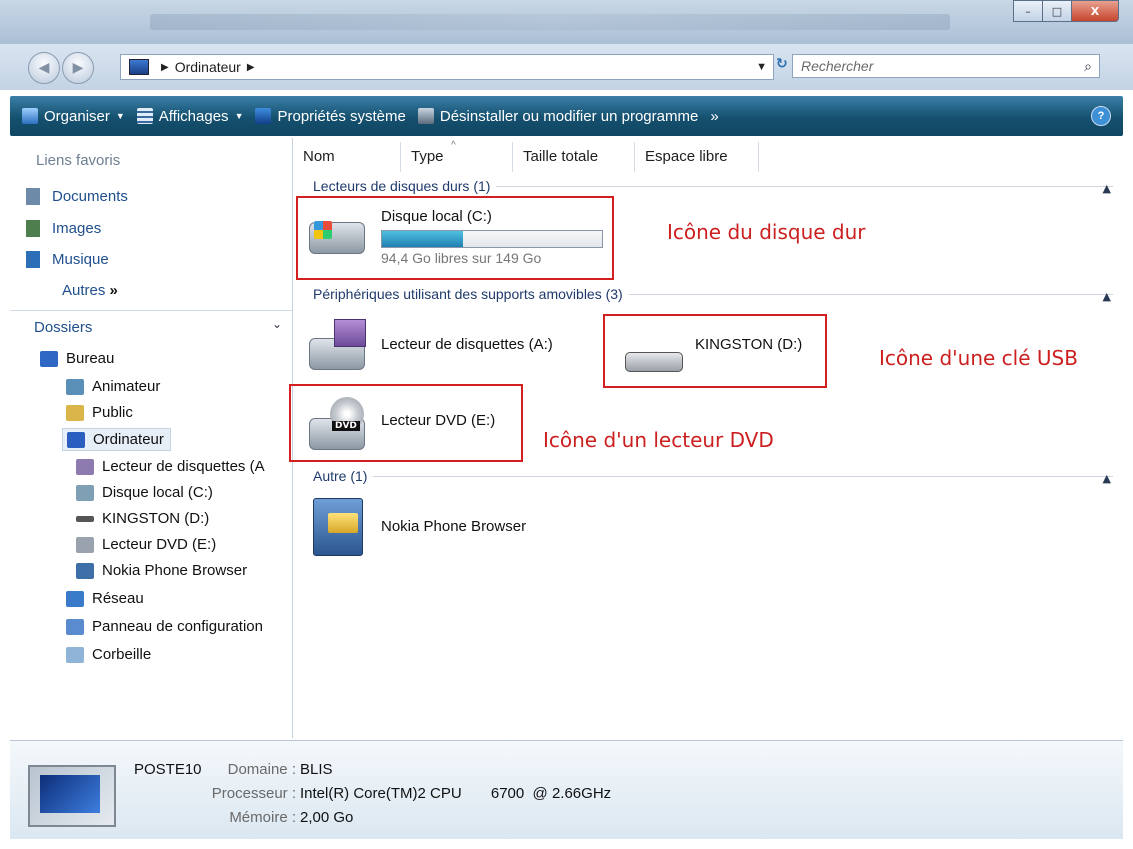 Image resolution: width=1133 pixels, height=849 pixels. What do you see at coordinates (113, 386) in the screenshot?
I see `tree-item-animateur: Animateur` at bounding box center [113, 386].